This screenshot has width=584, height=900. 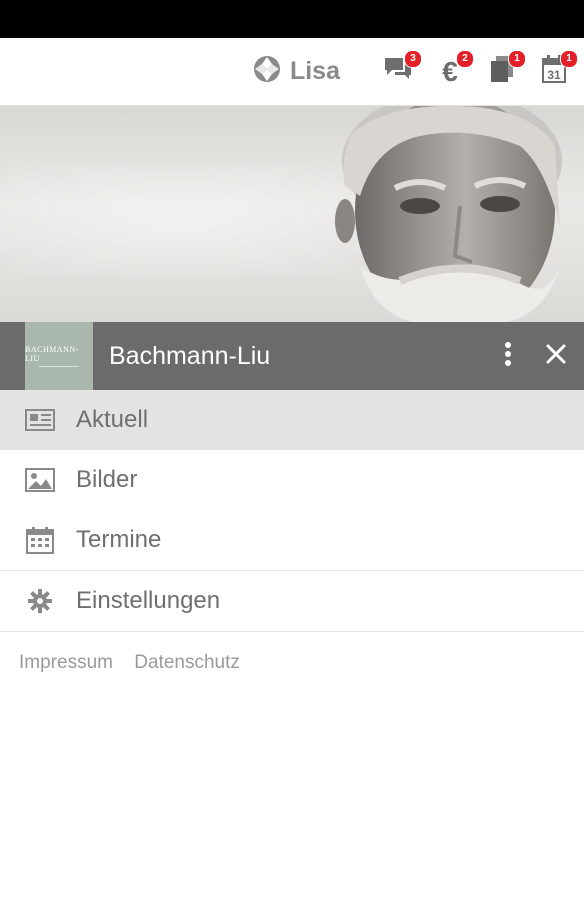 I want to click on close-button, so click(x=556, y=356).